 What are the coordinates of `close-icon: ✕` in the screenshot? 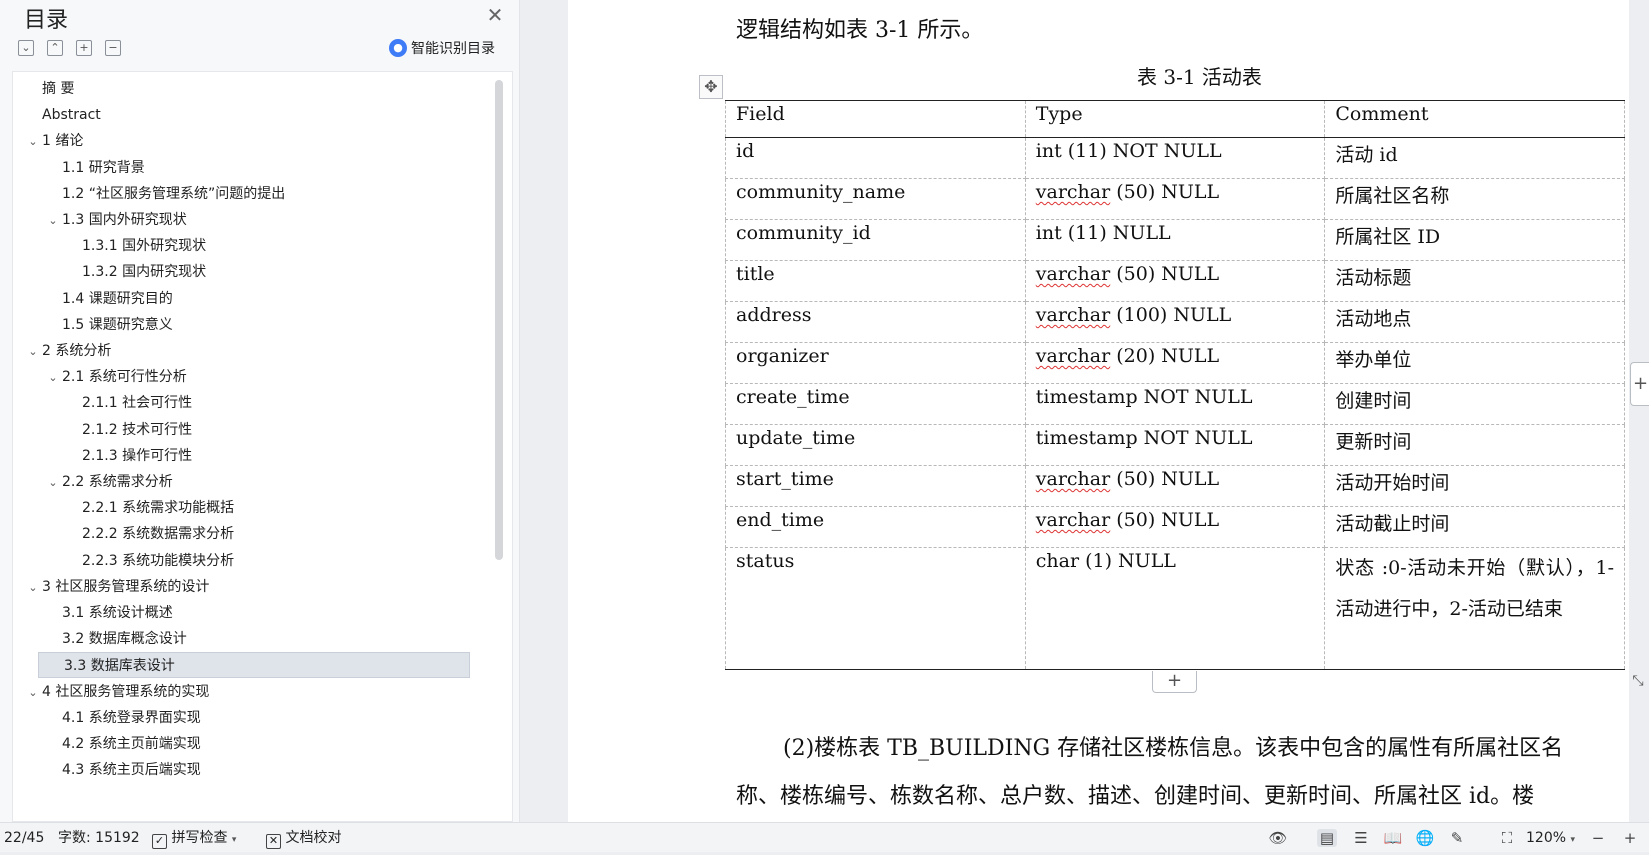 It's located at (495, 15).